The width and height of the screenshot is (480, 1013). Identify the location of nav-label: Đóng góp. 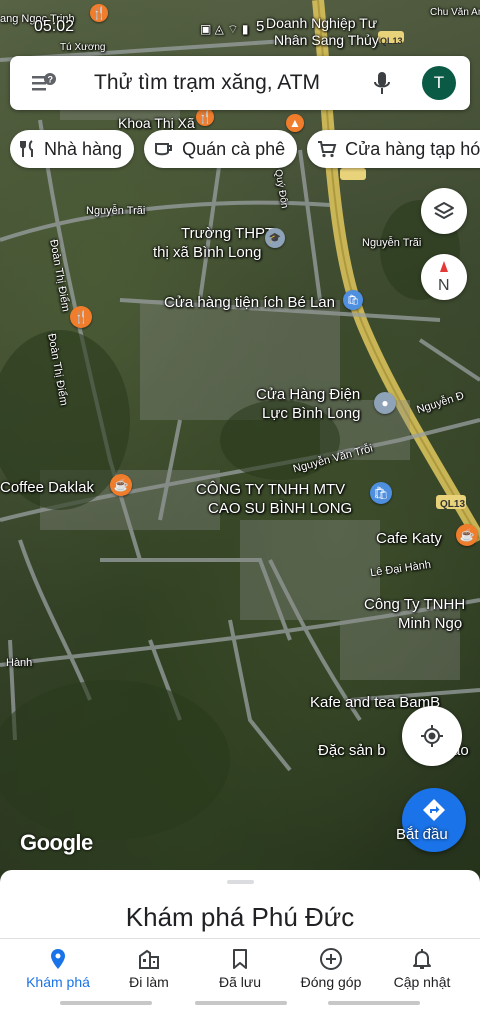
(331, 982).